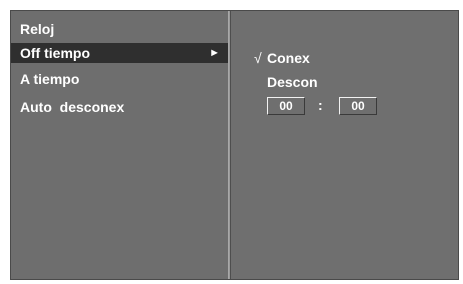  Describe the element at coordinates (214, 53) in the screenshot. I see `submenu-arrow-icon: ►` at that location.